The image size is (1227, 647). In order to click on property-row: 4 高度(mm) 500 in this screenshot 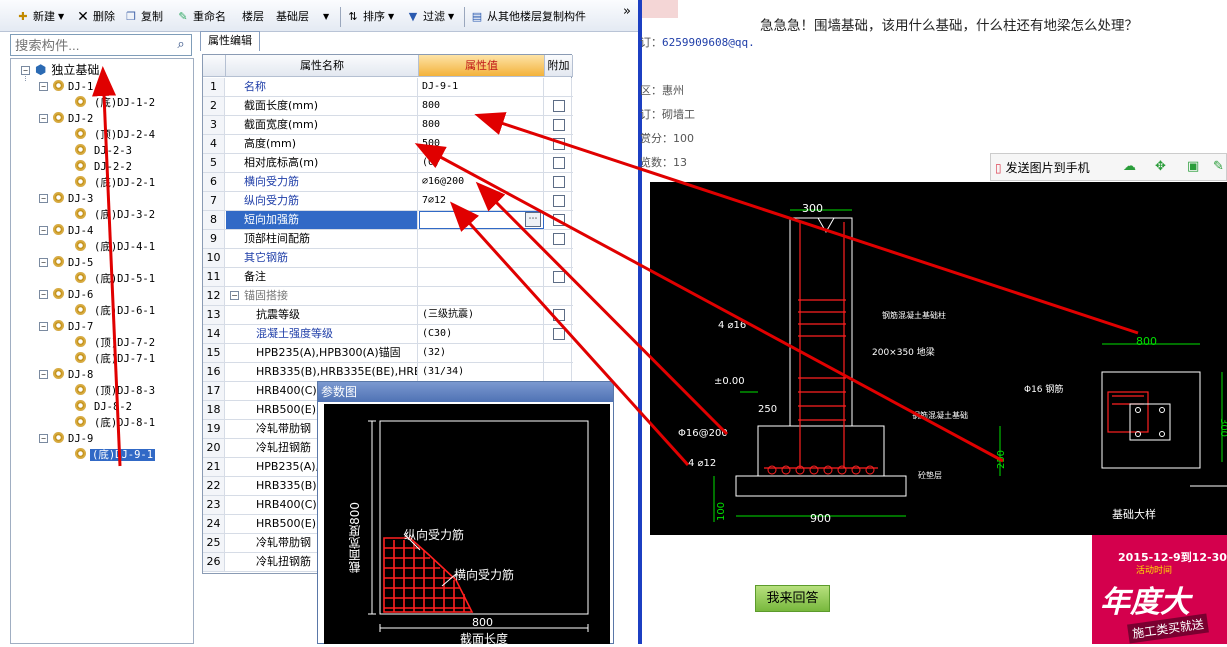, I will do `click(388, 144)`.